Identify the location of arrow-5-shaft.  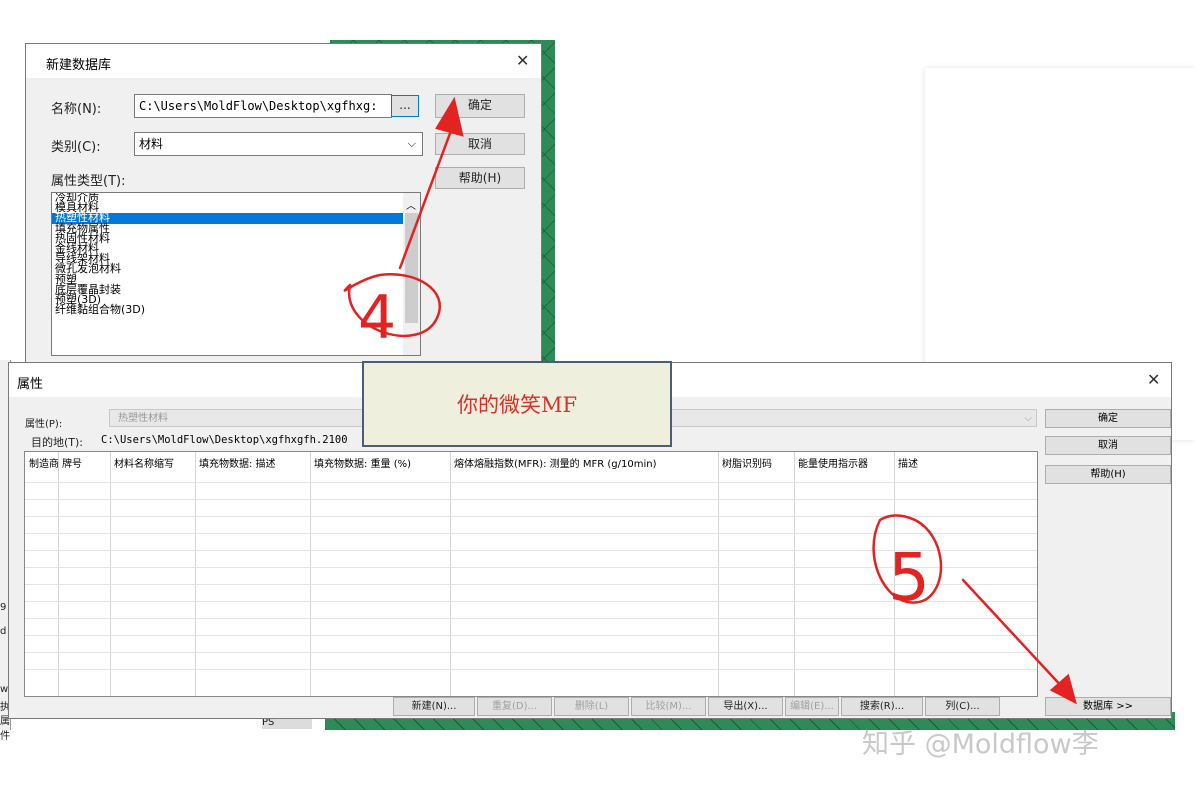
(1014, 635).